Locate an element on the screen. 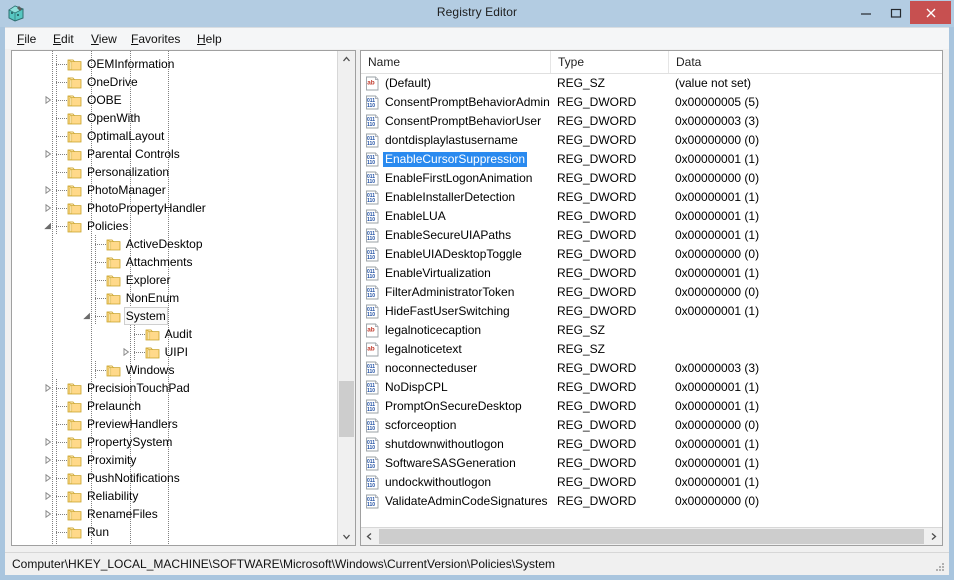 This screenshot has height=580, width=954. column-header-data: Data is located at coordinates (805, 62).